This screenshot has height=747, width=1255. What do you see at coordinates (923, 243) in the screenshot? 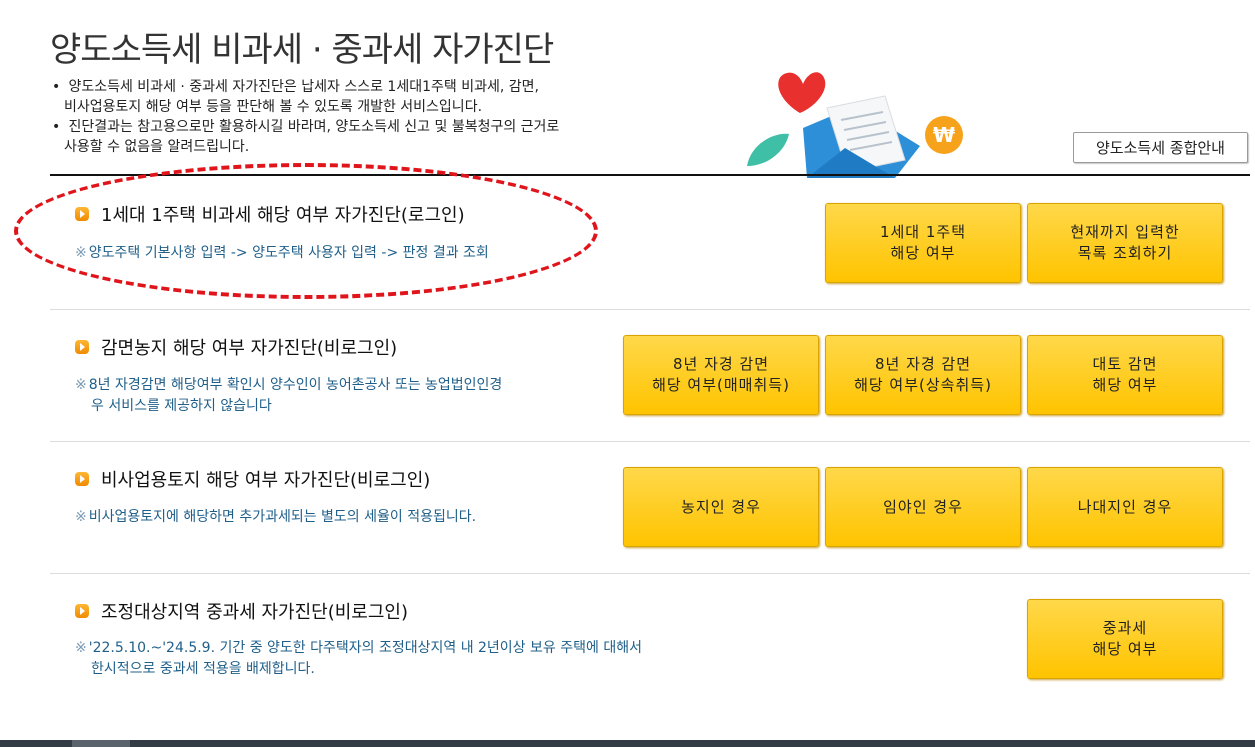
I see `one-house-eligibility-button: 1세대 1주택 해당 여부` at bounding box center [923, 243].